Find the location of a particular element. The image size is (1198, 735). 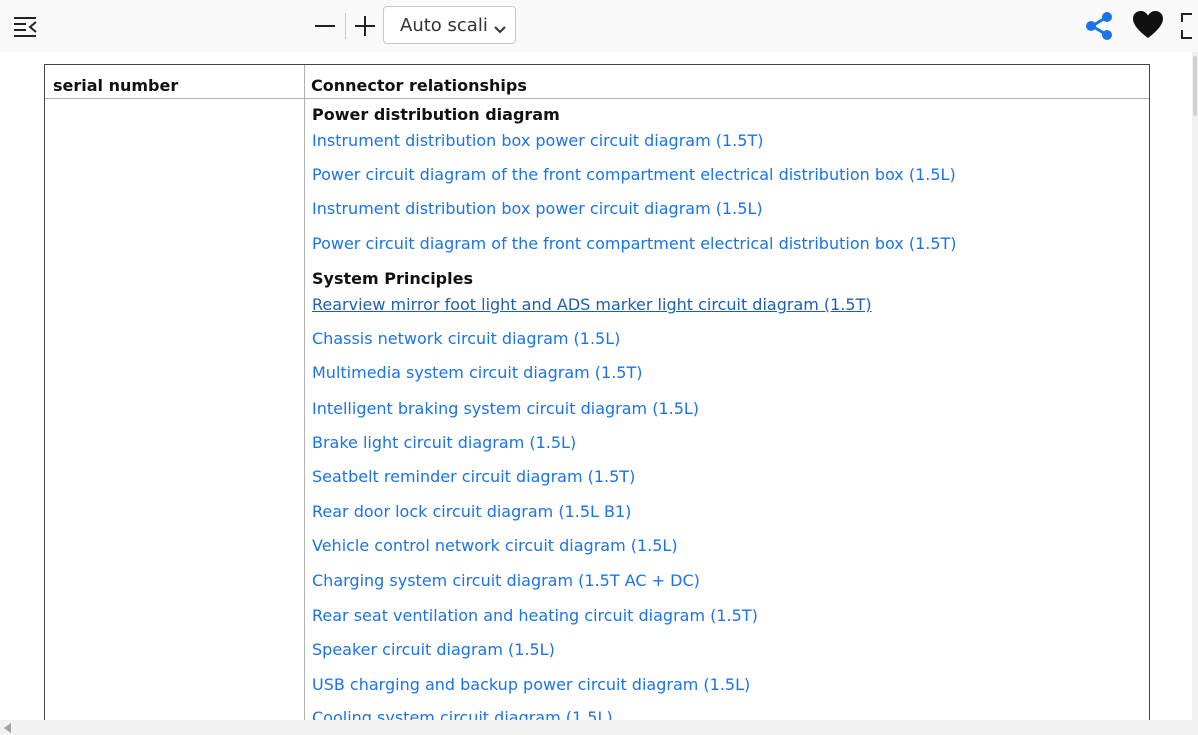

scrollbar-thumb is located at coordinates (1195, 86).